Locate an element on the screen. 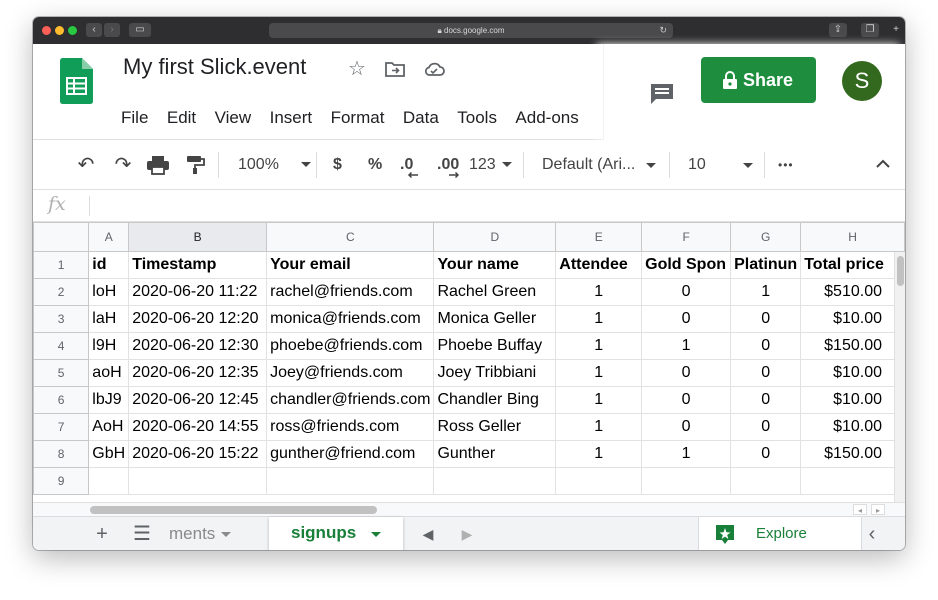 The image size is (938, 600). cell: 2020-06-20 15:22 is located at coordinates (198, 454).